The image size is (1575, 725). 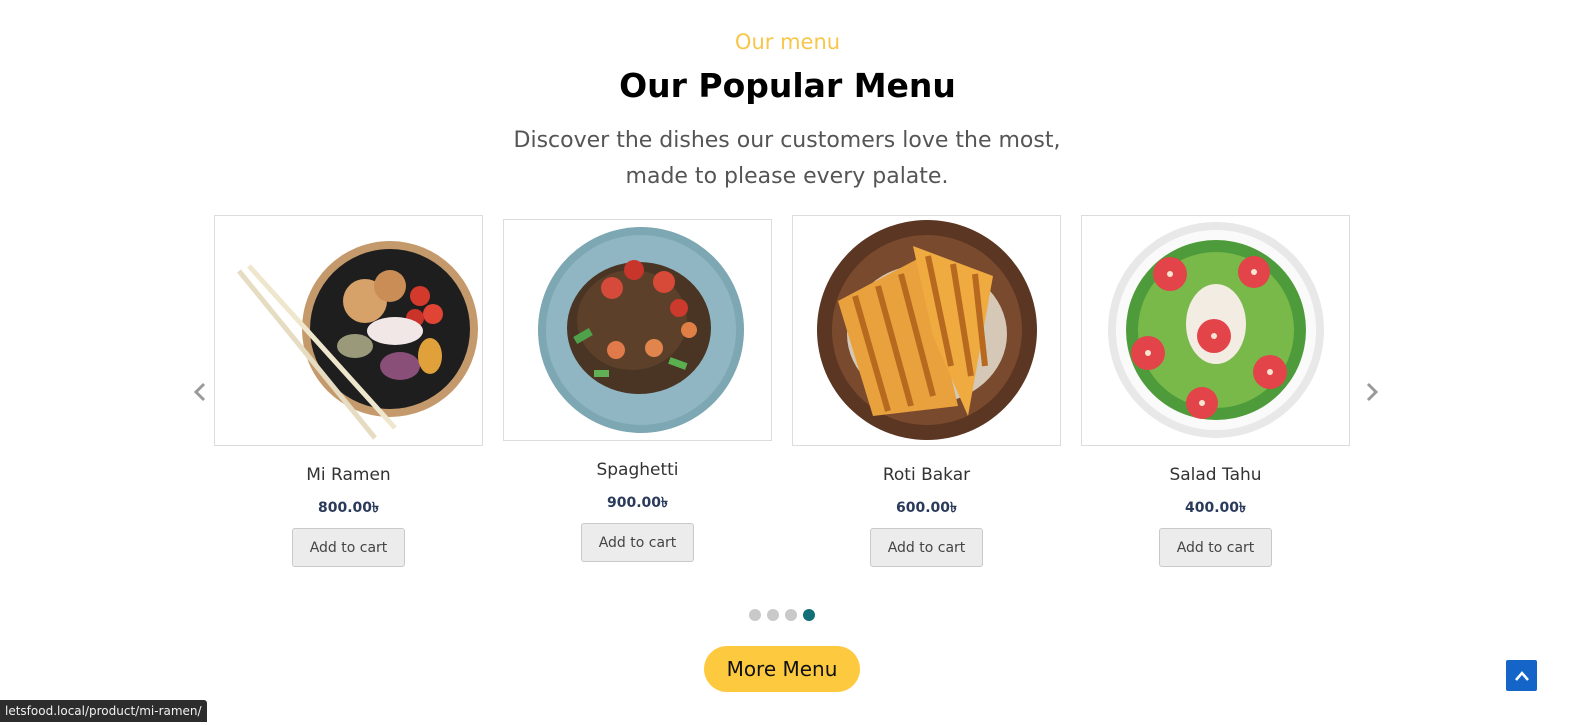 I want to click on product-image-ramen, so click(x=348, y=330).